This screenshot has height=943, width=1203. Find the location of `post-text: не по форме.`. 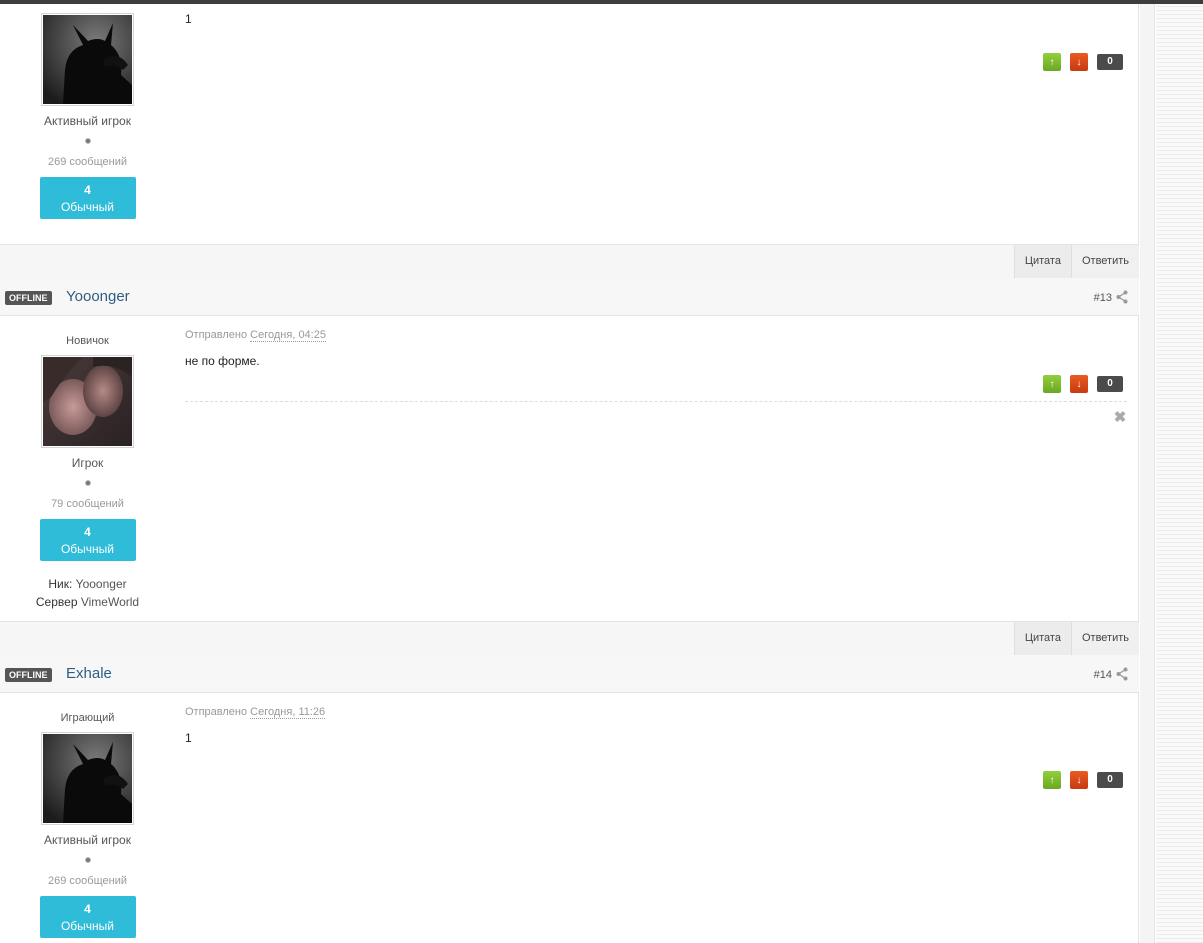

post-text: не по форме. is located at coordinates (222, 361).